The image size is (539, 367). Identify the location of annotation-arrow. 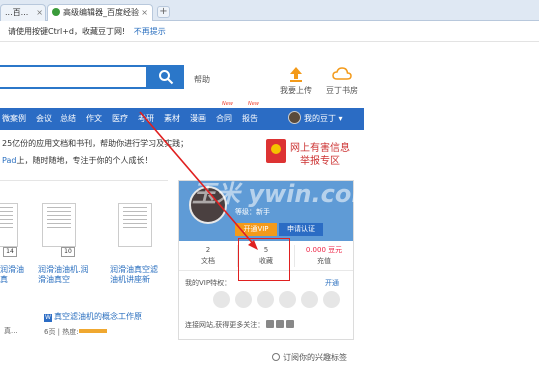
(198, 180).